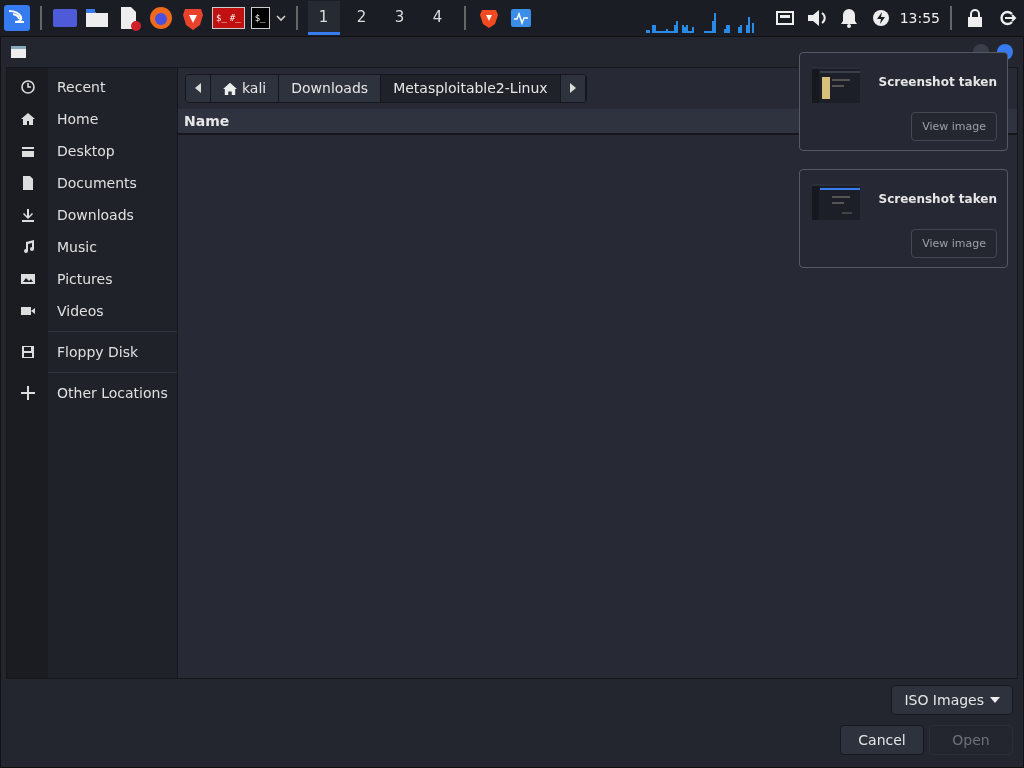 This screenshot has height=768, width=1024. Describe the element at coordinates (18, 52) in the screenshot. I see `window-icon` at that location.